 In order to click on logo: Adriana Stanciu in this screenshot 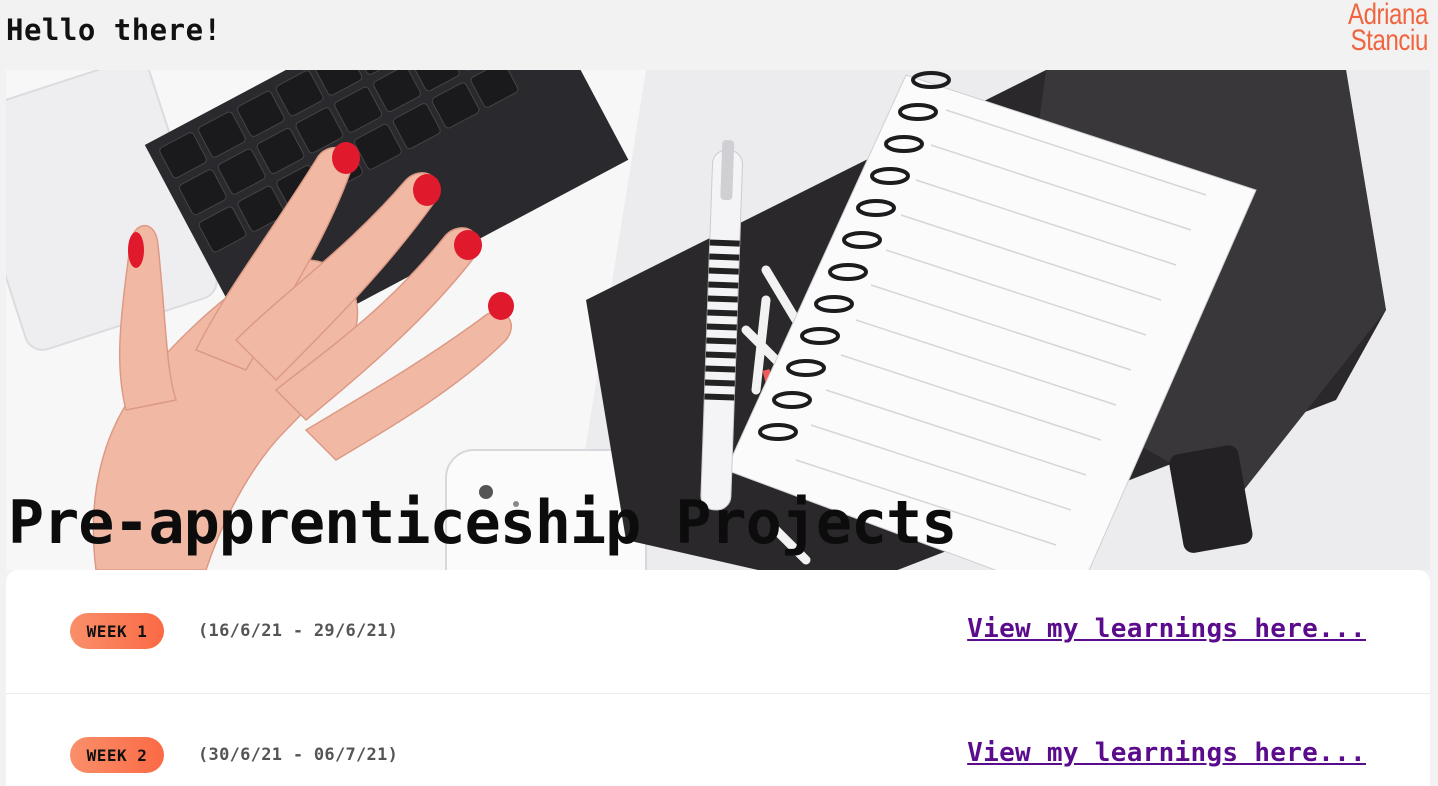, I will do `click(1388, 28)`.